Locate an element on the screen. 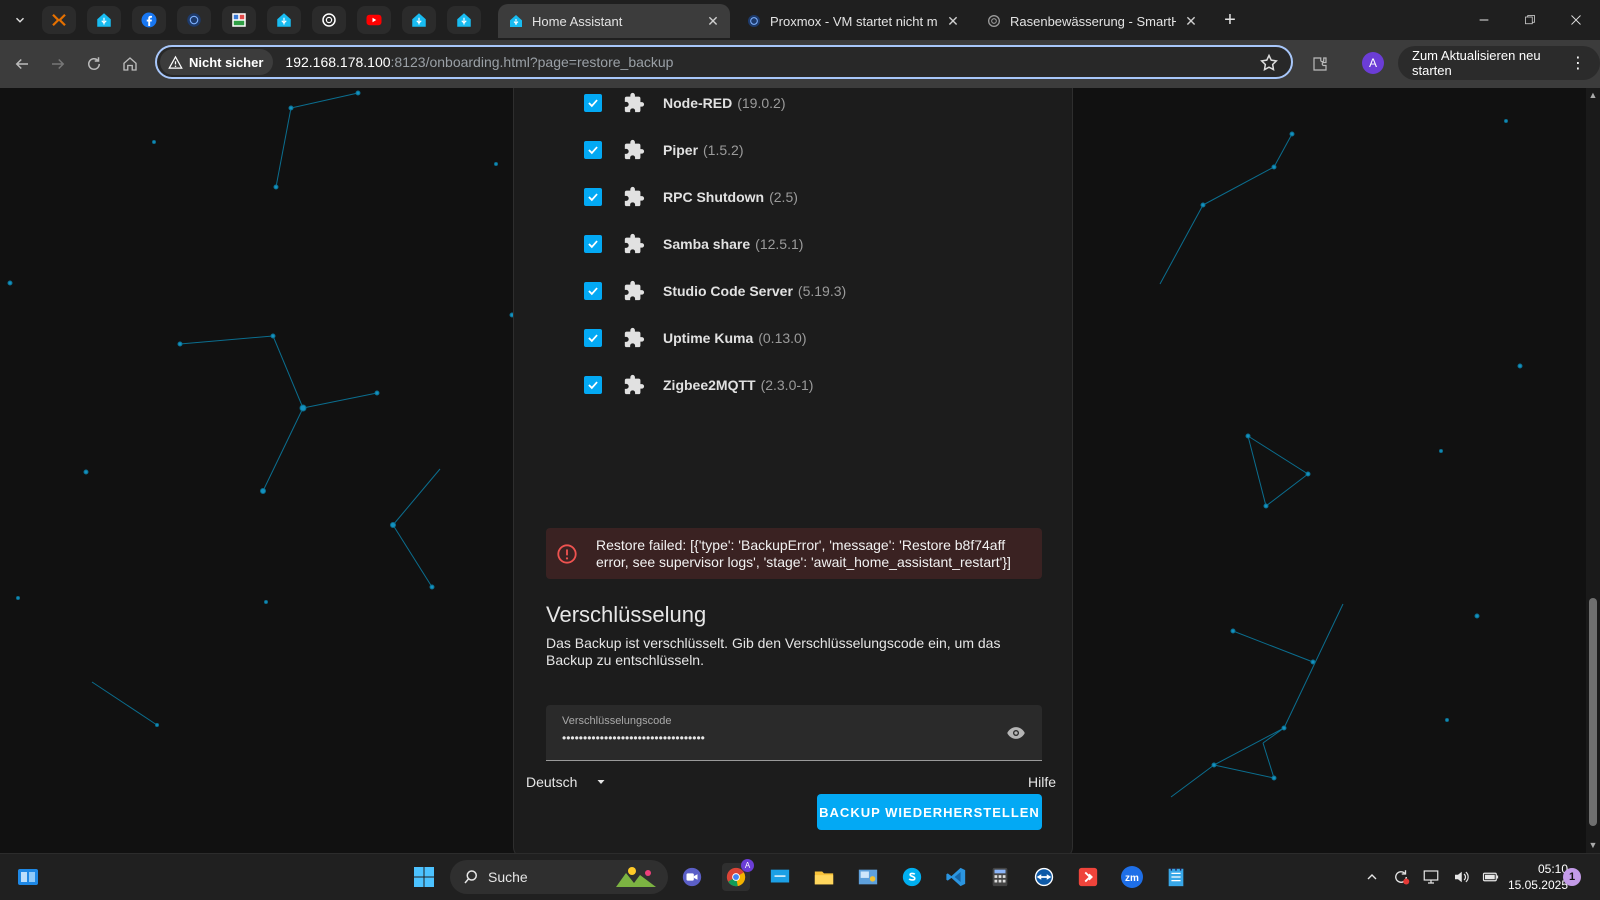  back-button is located at coordinates (22, 64).